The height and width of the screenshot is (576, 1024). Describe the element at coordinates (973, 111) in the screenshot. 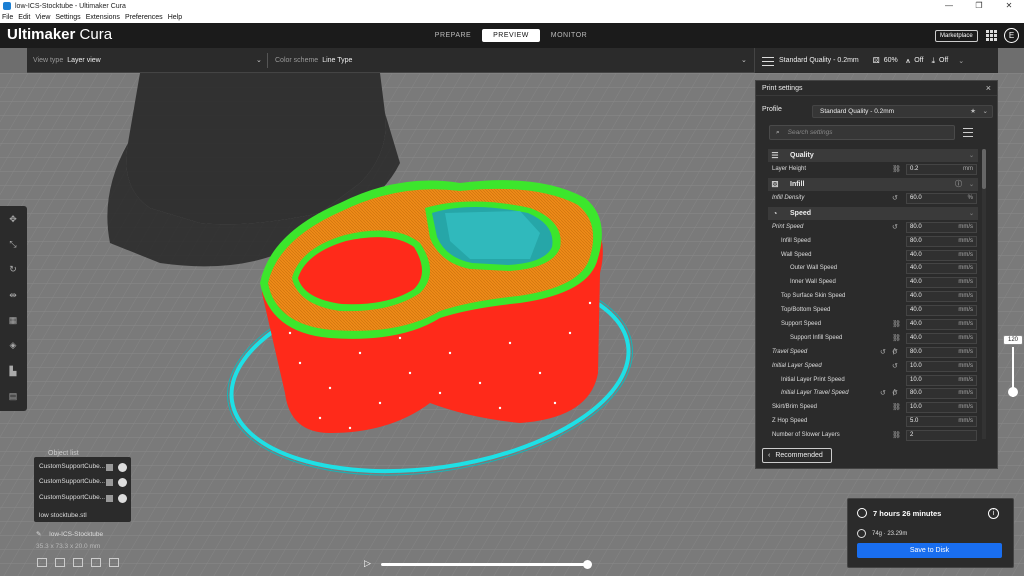

I see `star-icon: ★` at that location.